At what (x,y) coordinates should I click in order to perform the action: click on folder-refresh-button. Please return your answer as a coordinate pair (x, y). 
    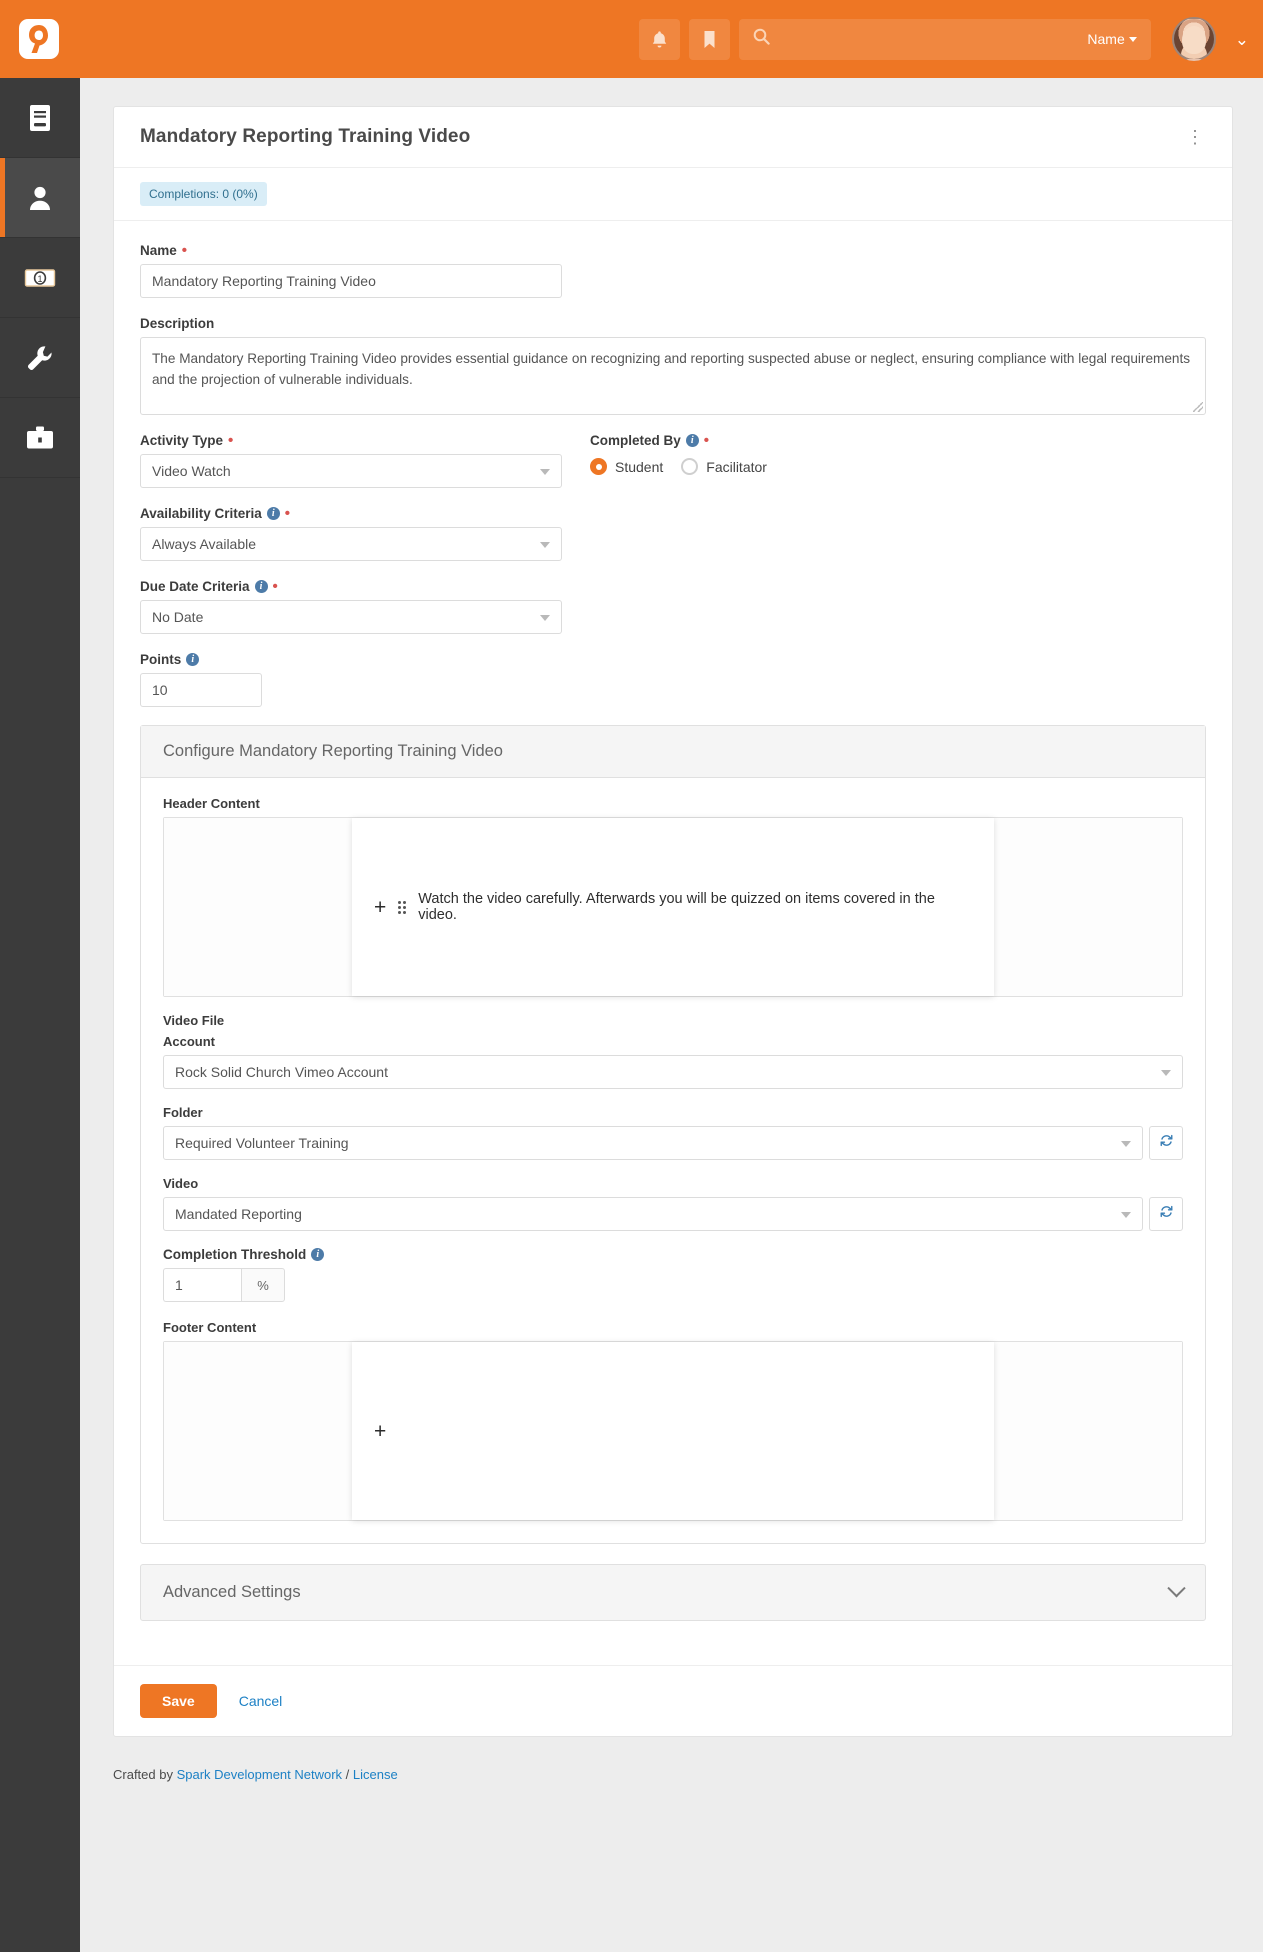
    Looking at the image, I should click on (1166, 1143).